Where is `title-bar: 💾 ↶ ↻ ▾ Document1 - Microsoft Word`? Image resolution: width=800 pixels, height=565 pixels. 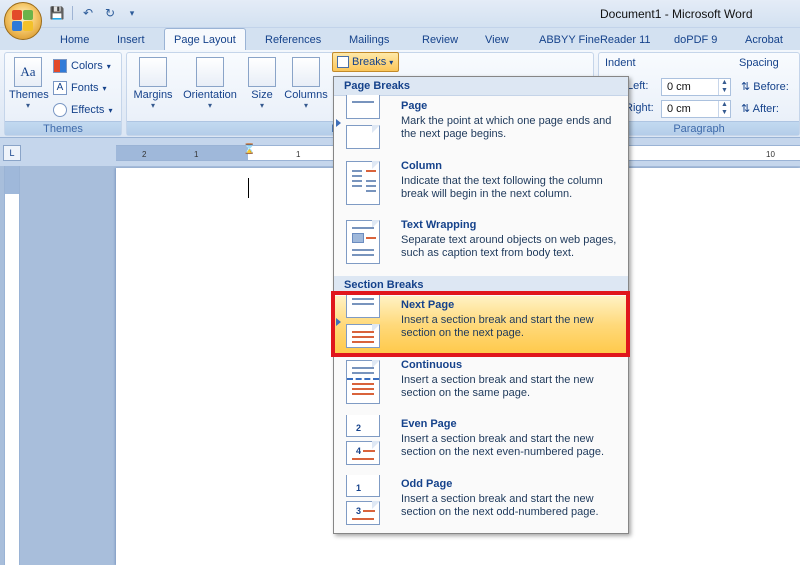 title-bar: 💾 ↶ ↻ ▾ Document1 - Microsoft Word is located at coordinates (400, 14).